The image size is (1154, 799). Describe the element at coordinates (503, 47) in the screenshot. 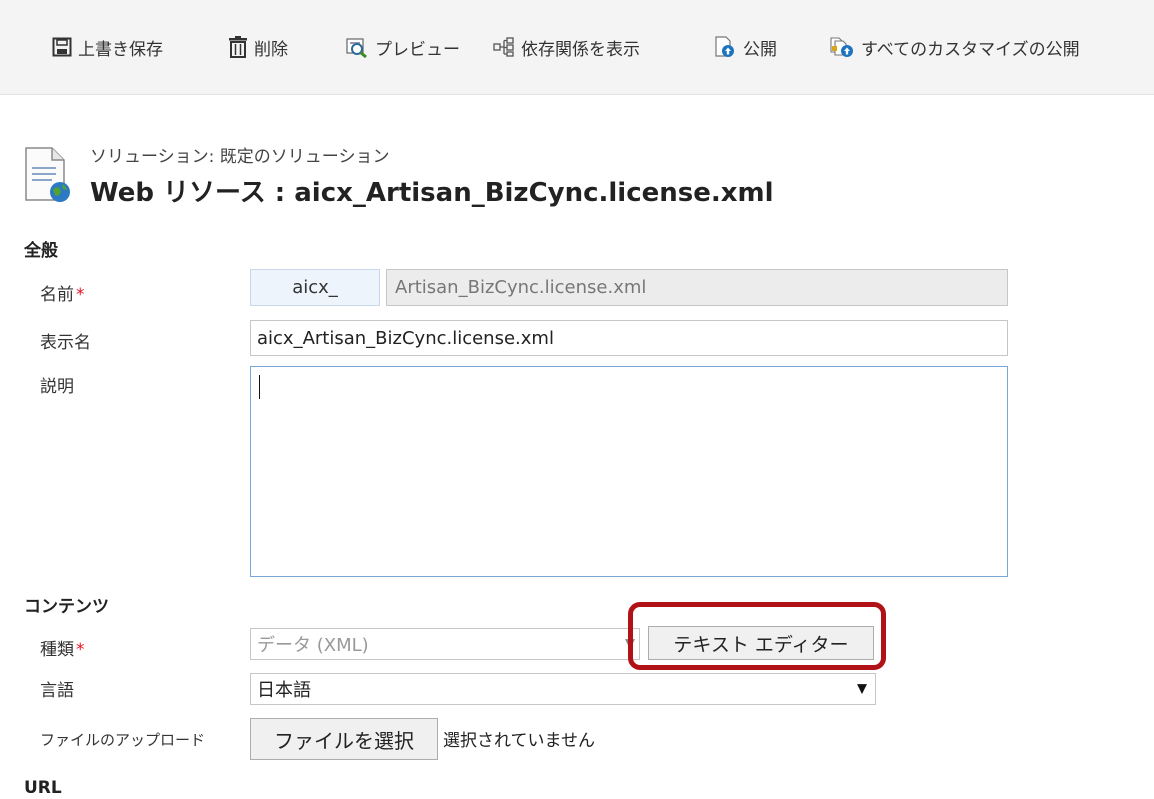

I see `dependencies-icon` at that location.